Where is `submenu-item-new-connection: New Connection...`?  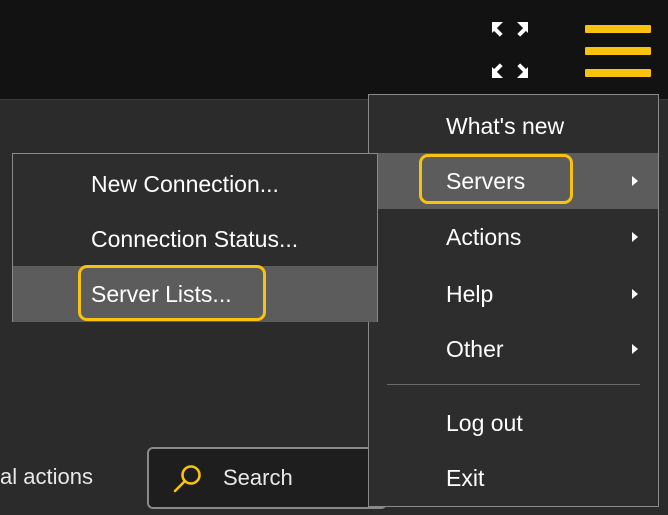
submenu-item-new-connection: New Connection... is located at coordinates (195, 184).